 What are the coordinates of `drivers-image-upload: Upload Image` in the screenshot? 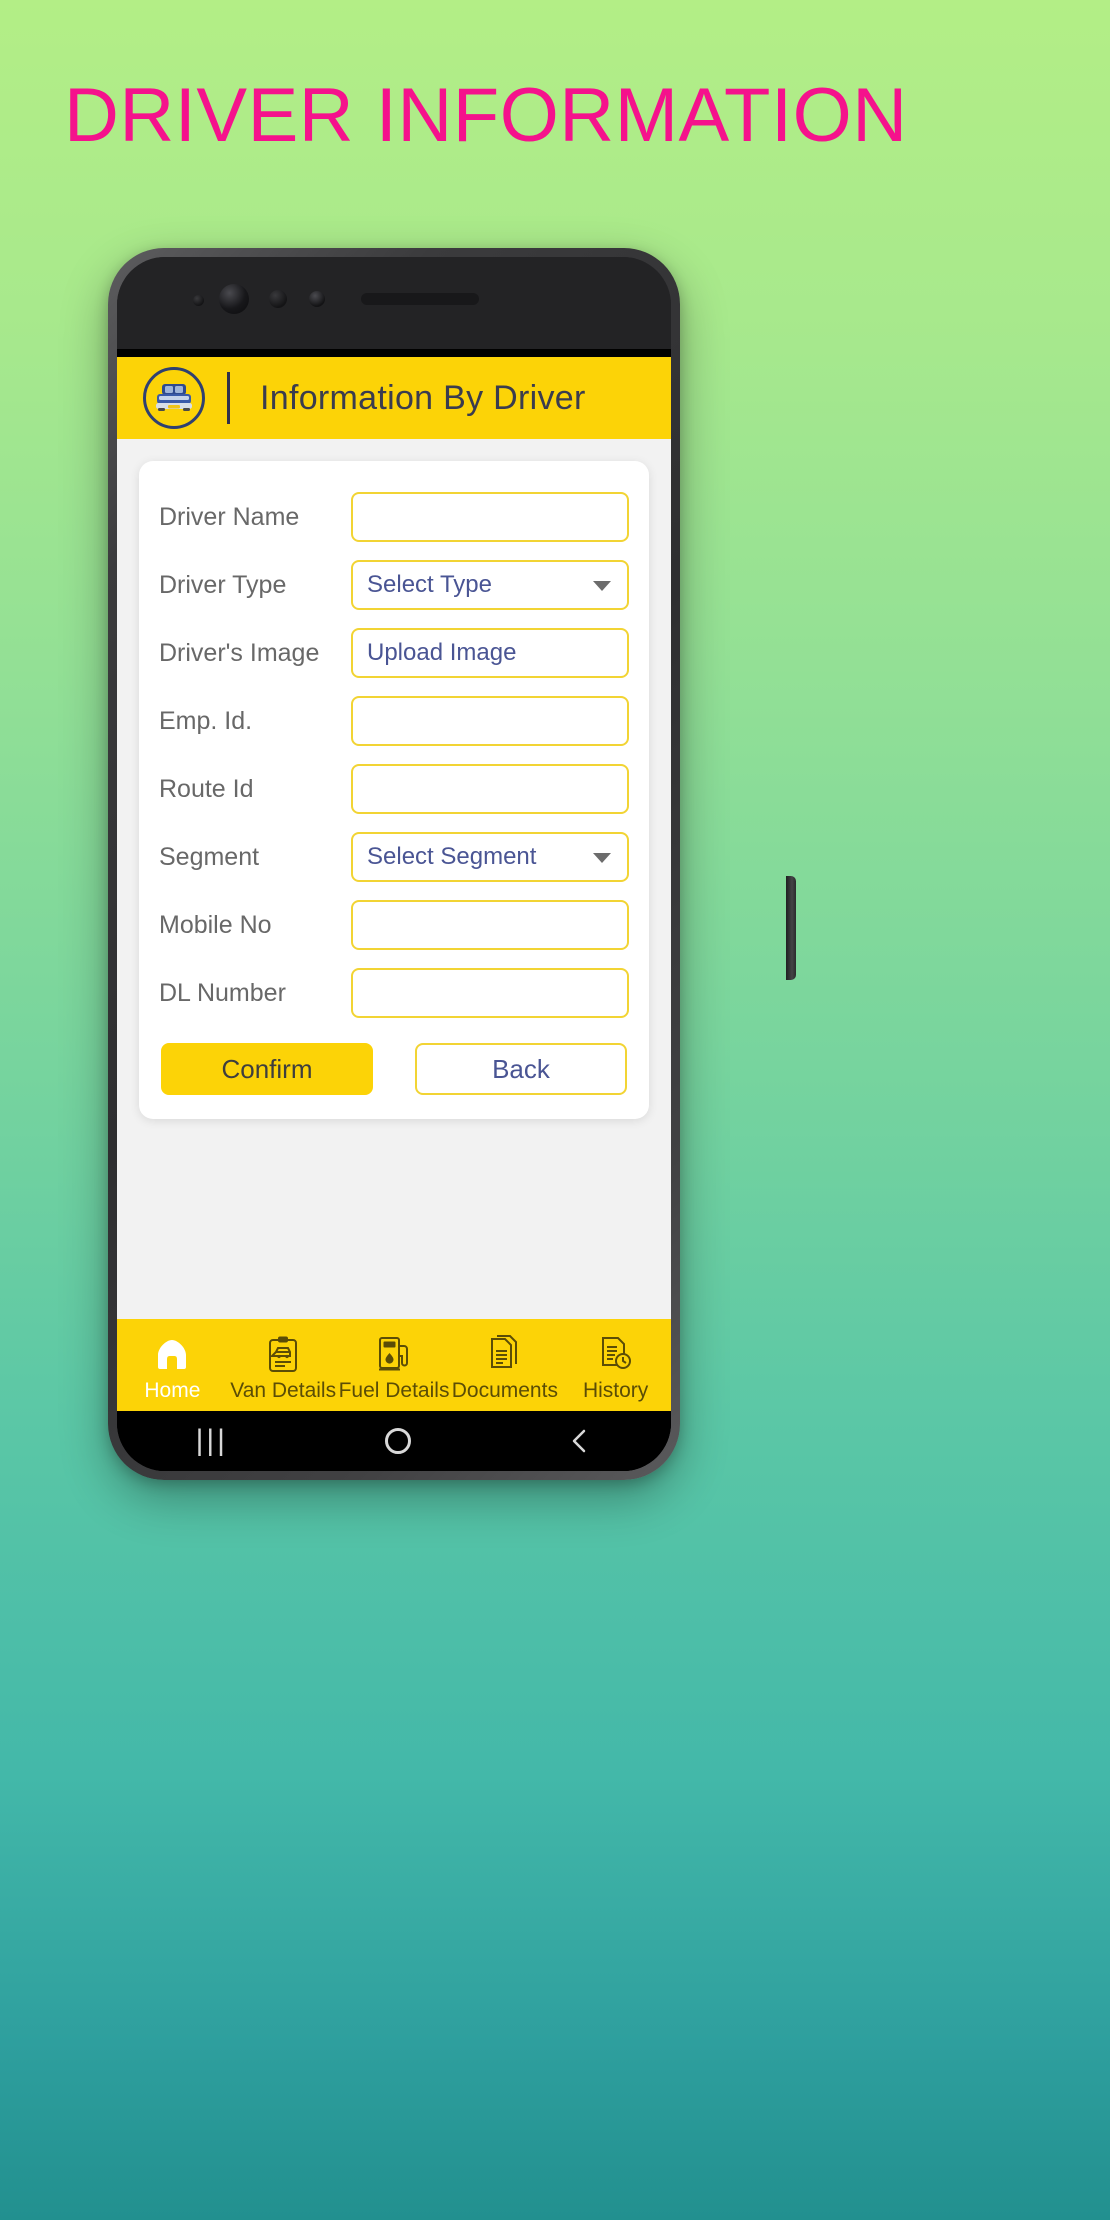 It's located at (490, 653).